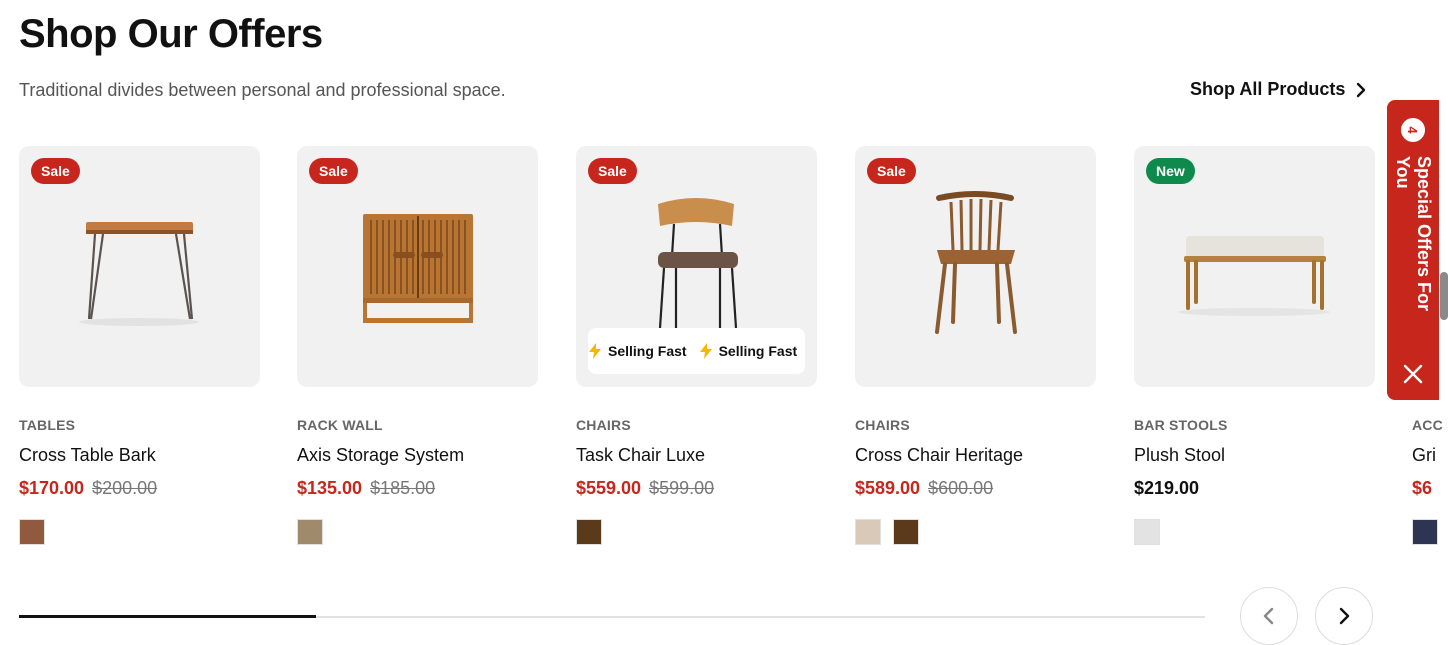 Image resolution: width=1448 pixels, height=645 pixels. I want to click on special-offers-tab: 4 Special Offers For You, so click(1413, 250).